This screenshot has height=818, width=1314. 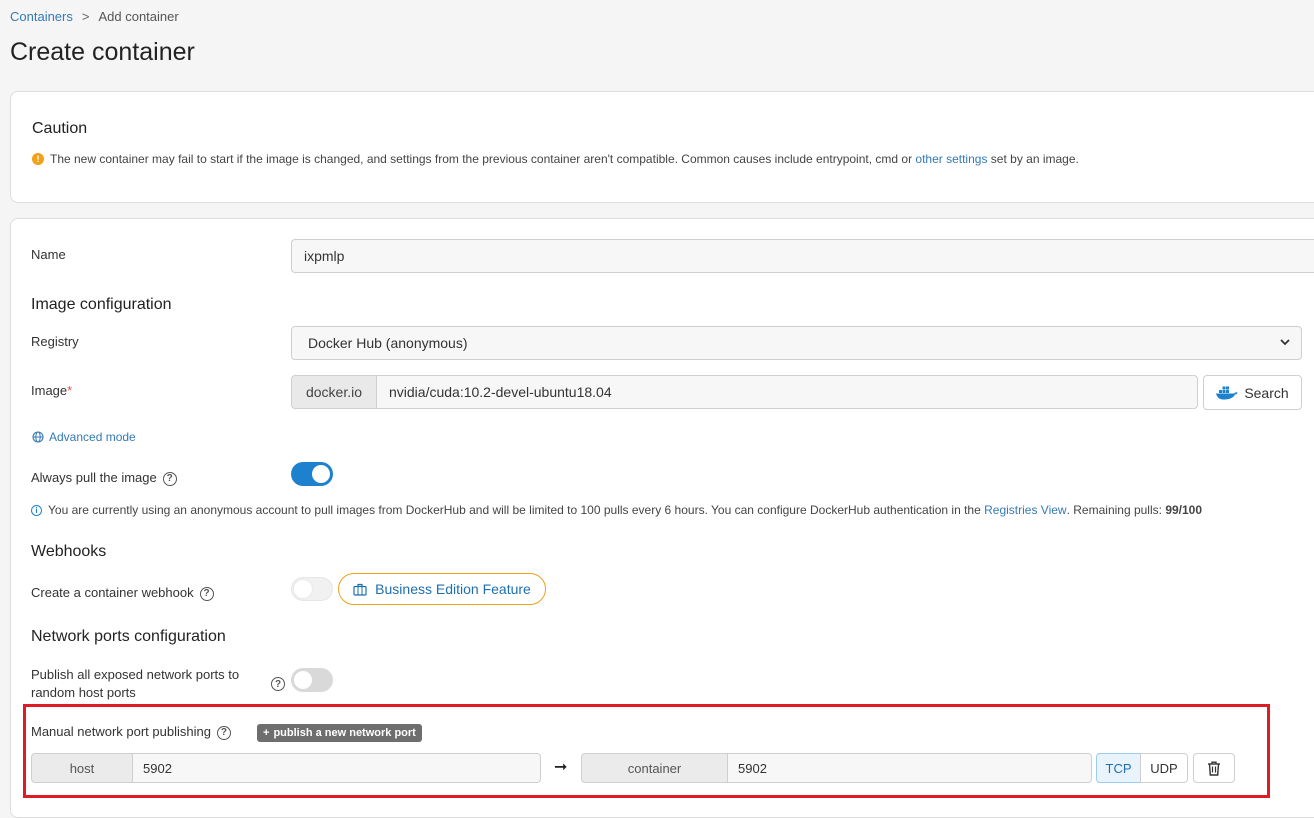 I want to click on plus-icon: +, so click(x=266, y=733).